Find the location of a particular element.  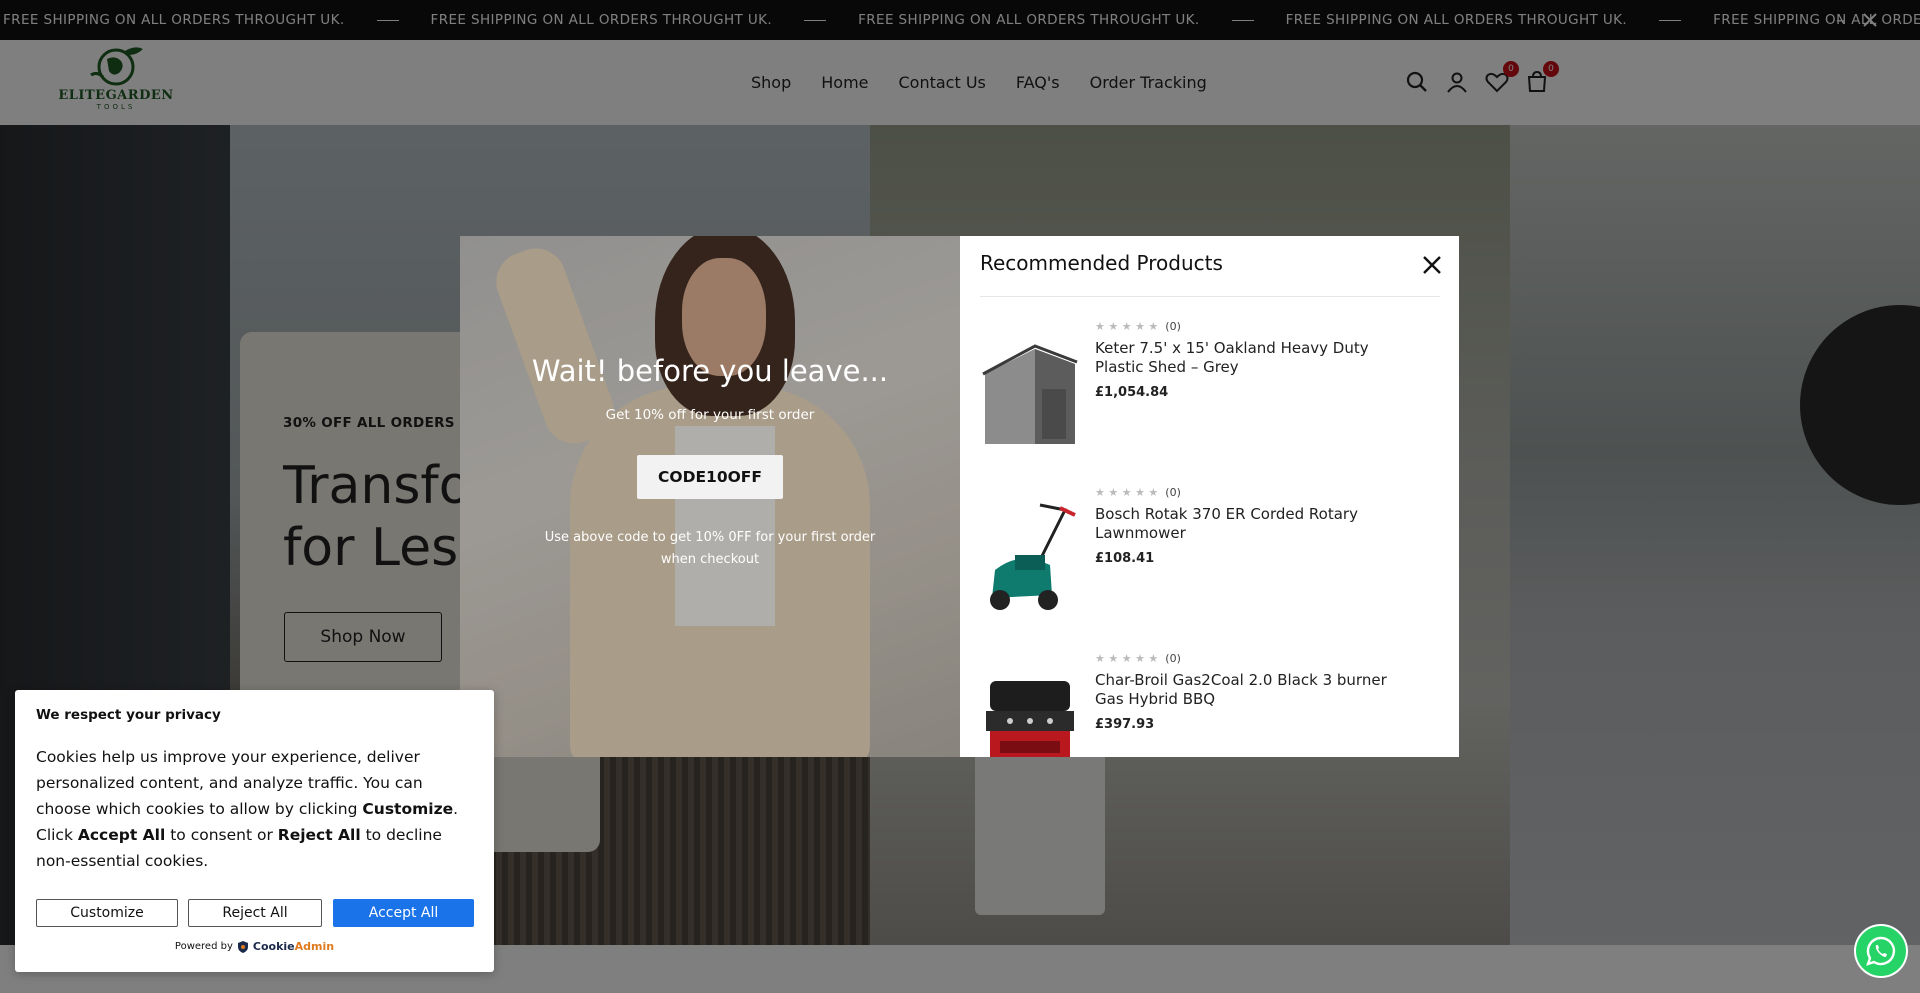

cookie-body-text: to consent or is located at coordinates (221, 835).